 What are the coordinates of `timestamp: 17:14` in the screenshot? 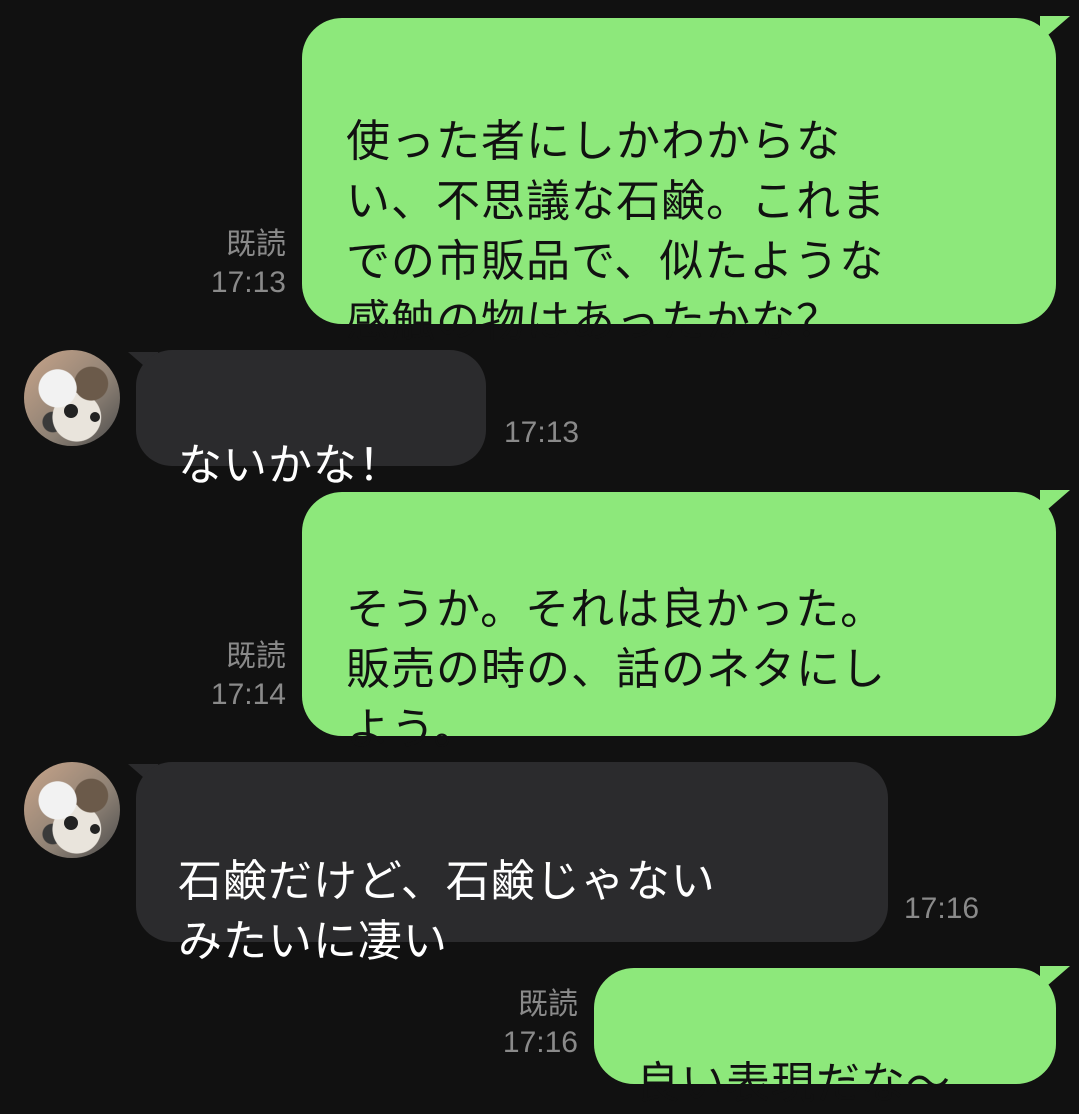 It's located at (248, 694).